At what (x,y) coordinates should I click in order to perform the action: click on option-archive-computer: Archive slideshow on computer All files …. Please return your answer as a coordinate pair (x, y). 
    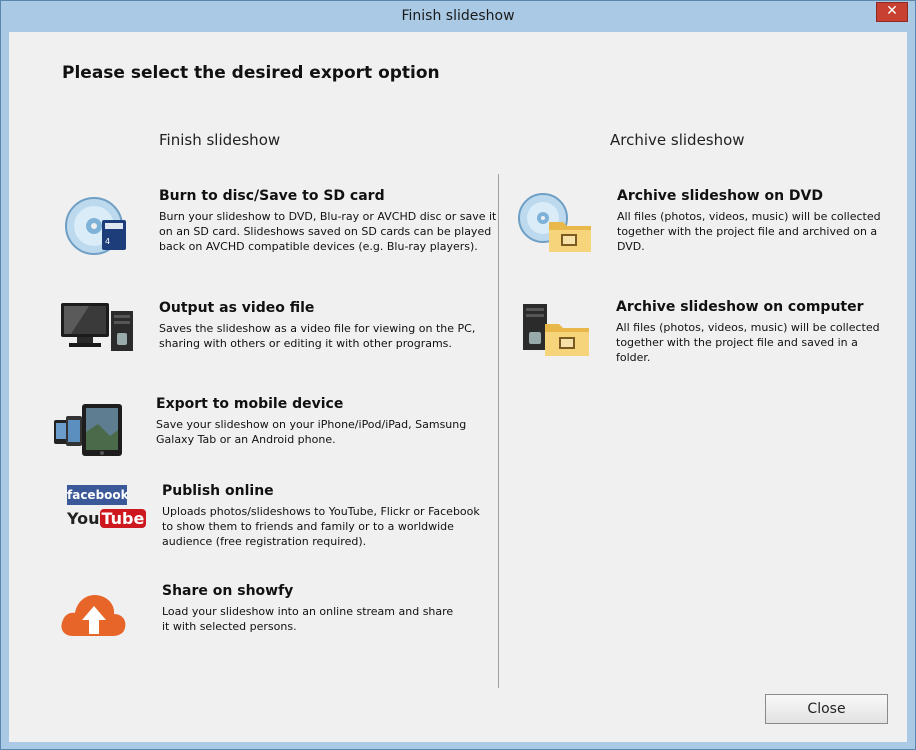
    Looking at the image, I should click on (761, 332).